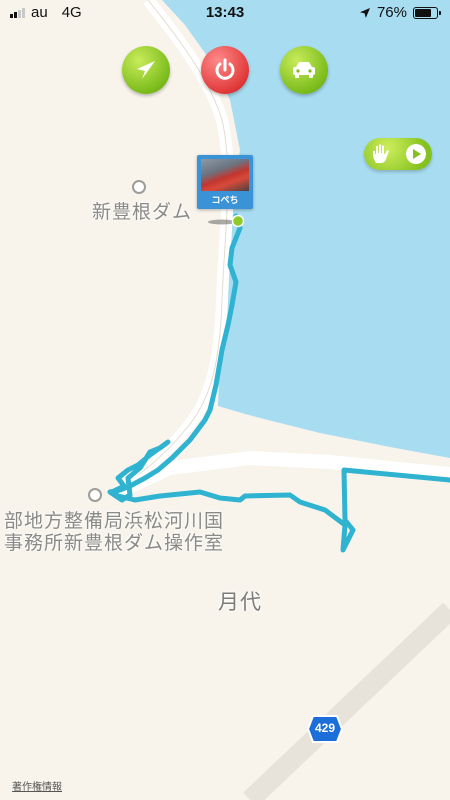 The height and width of the screenshot is (800, 450). I want to click on car-button, so click(304, 70).